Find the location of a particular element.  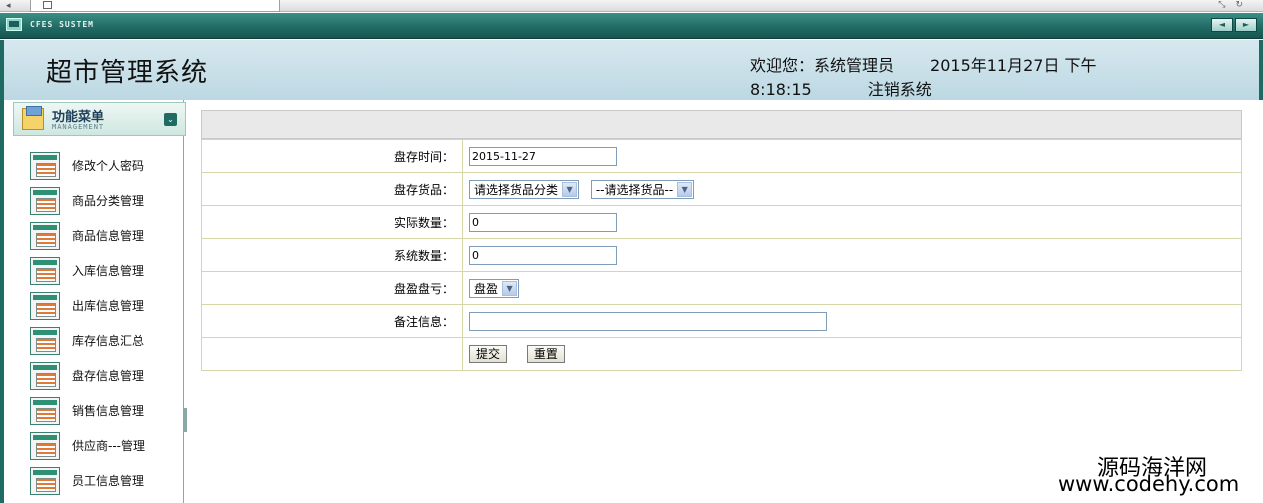

profit-loss-select: 盘盈 ▼ is located at coordinates (494, 288).